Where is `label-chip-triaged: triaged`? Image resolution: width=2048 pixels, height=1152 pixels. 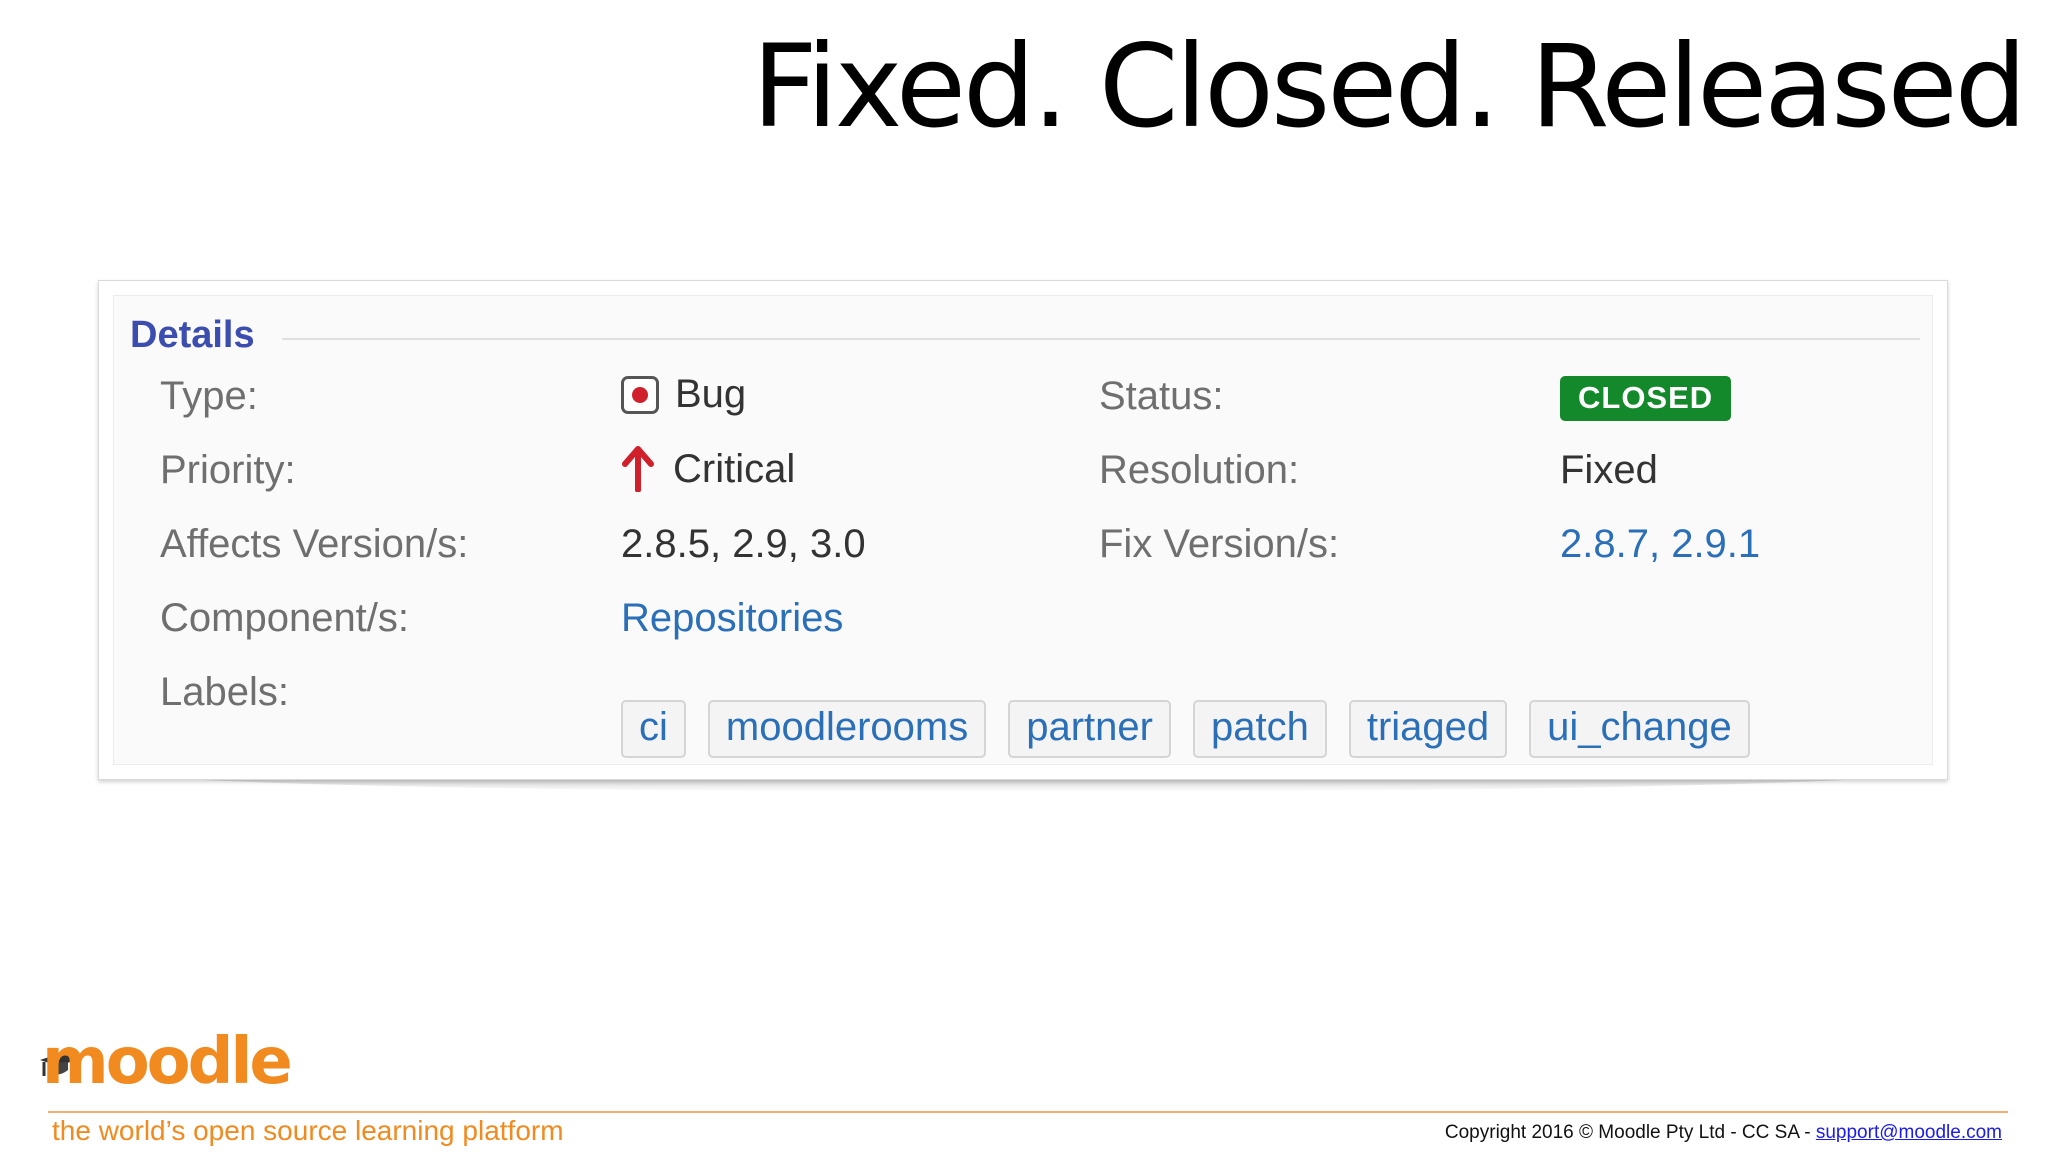 label-chip-triaged: triaged is located at coordinates (1428, 729).